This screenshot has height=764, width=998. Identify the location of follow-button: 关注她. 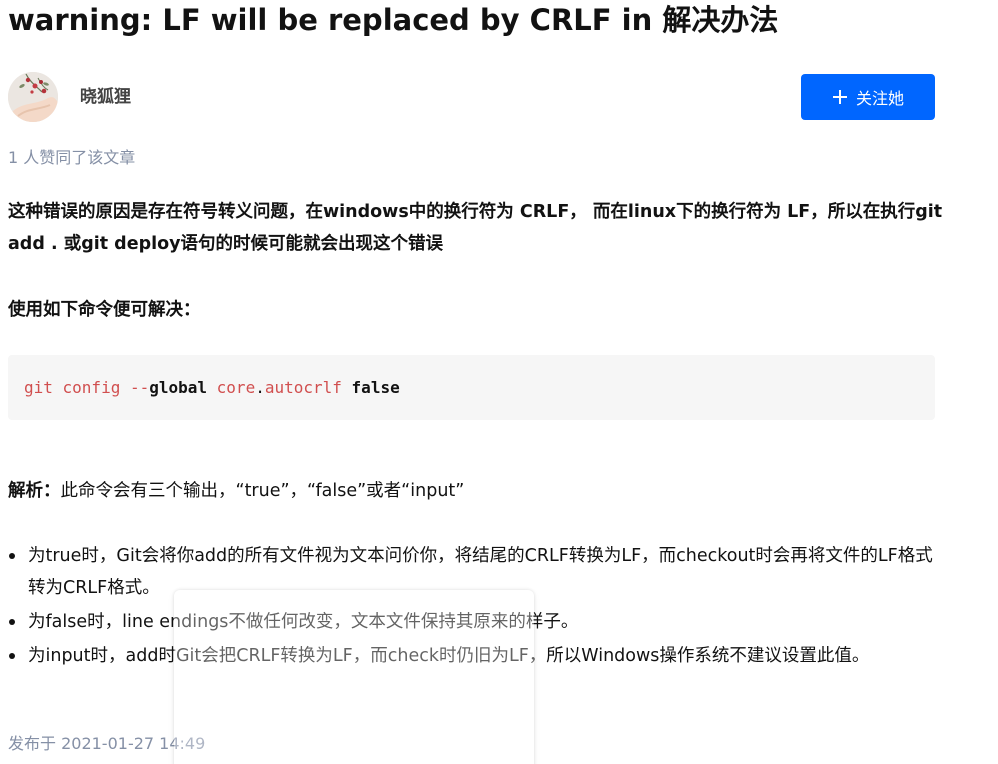
(868, 97).